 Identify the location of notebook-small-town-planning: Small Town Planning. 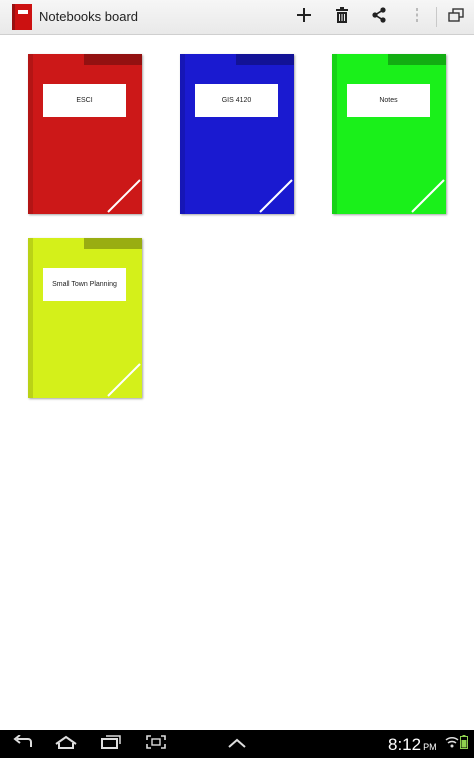
(85, 318).